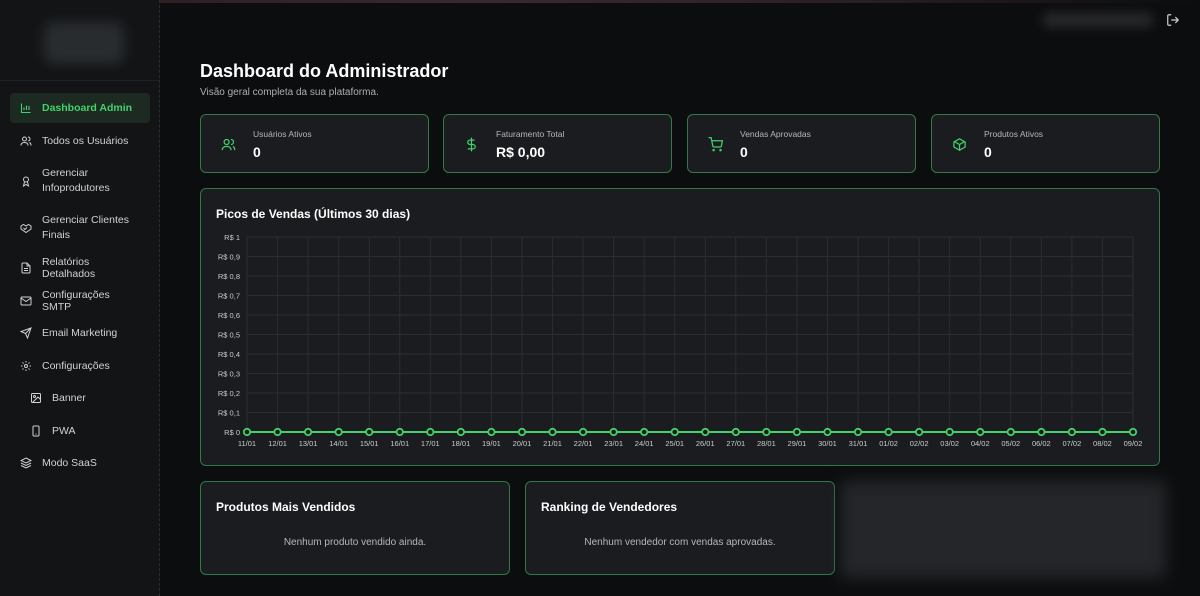 The width and height of the screenshot is (1200, 596). I want to click on file-text-icon, so click(26, 268).